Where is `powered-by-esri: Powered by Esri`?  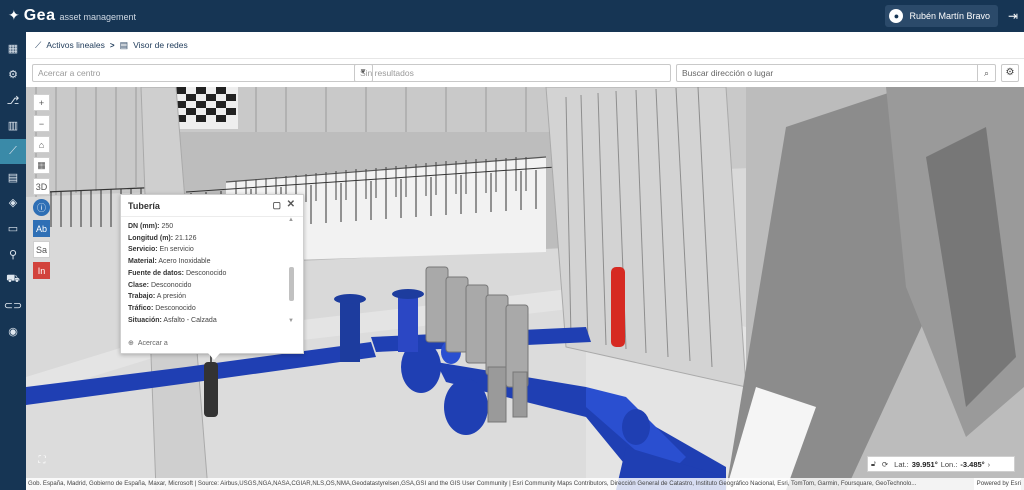
powered-by-esri: Powered by Esri is located at coordinates (997, 484).